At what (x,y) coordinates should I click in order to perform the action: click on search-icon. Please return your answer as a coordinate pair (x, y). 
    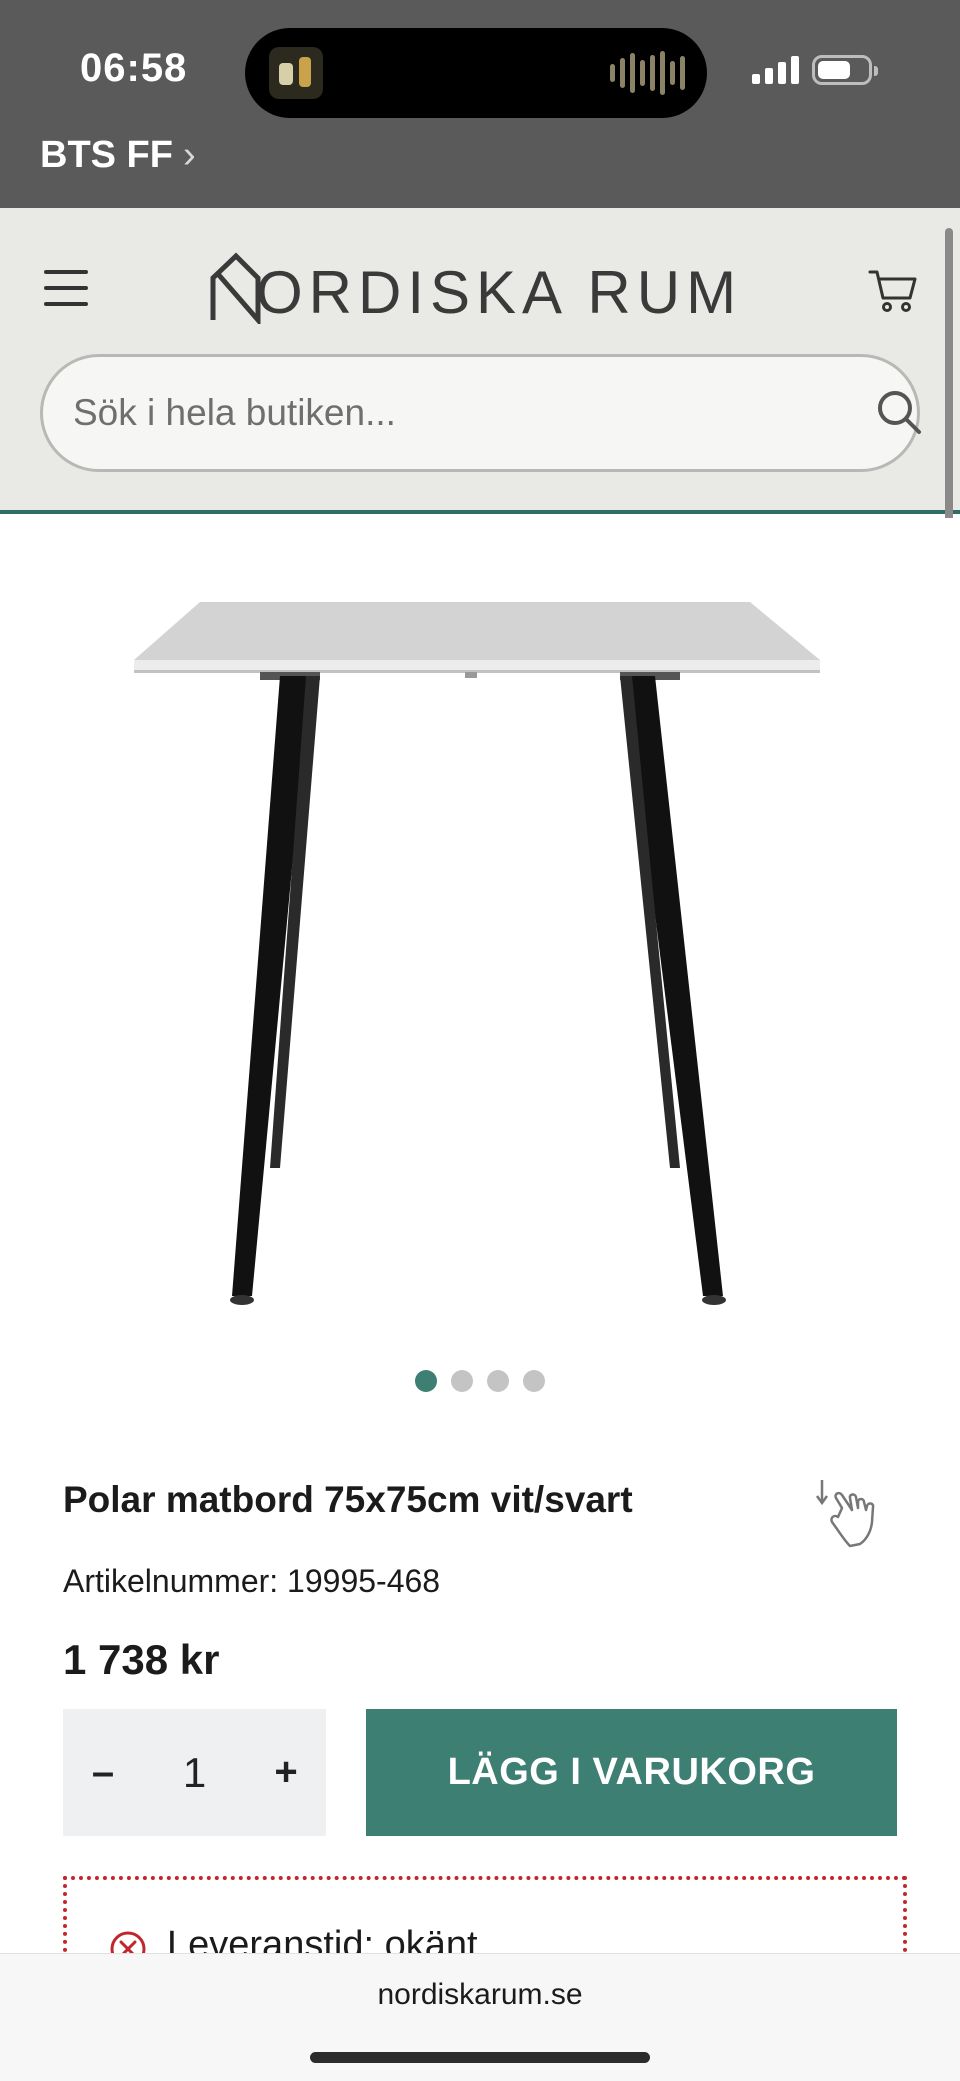
    Looking at the image, I should click on (899, 412).